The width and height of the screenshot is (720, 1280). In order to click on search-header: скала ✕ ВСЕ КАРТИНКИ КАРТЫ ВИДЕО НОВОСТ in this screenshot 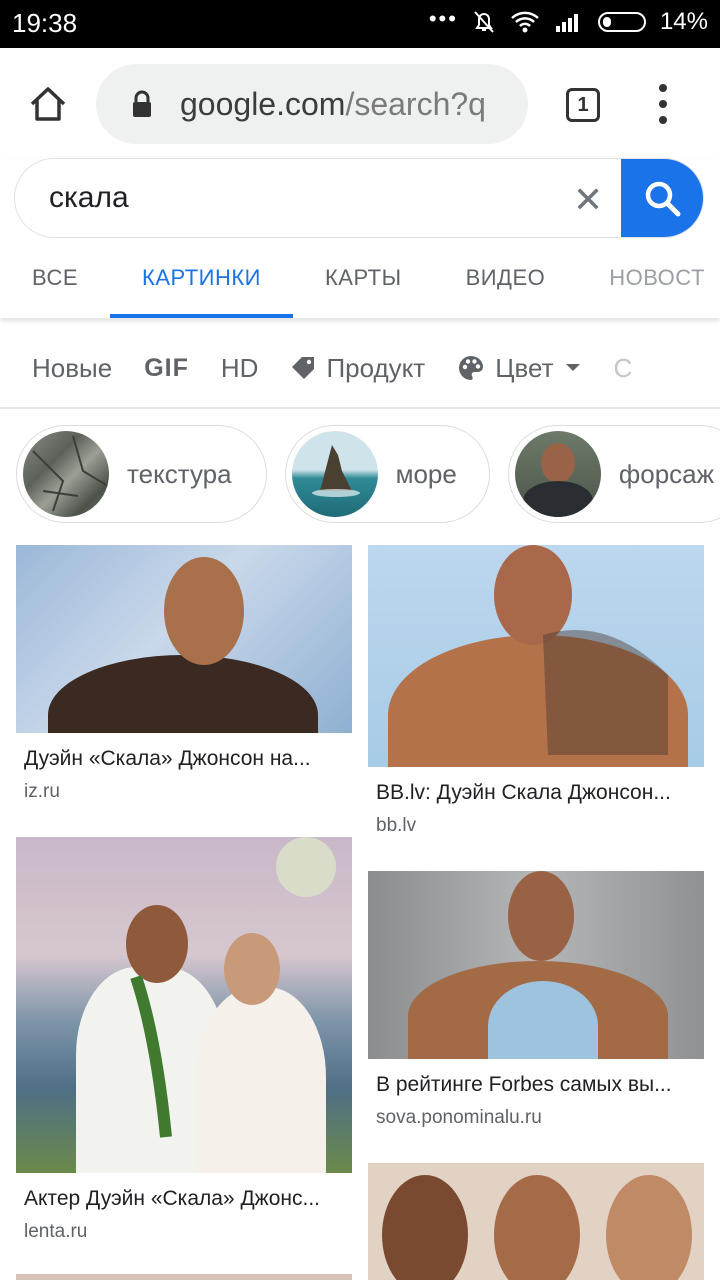, I will do `click(360, 238)`.